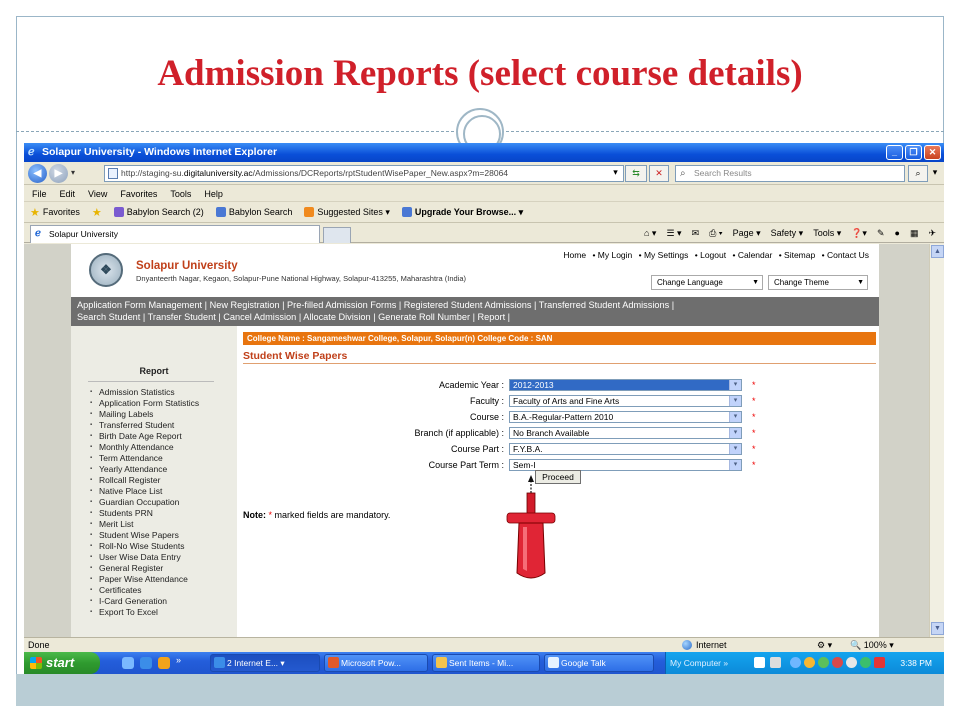  What do you see at coordinates (159, 590) in the screenshot?
I see `report-item-certificates: Certificates` at bounding box center [159, 590].